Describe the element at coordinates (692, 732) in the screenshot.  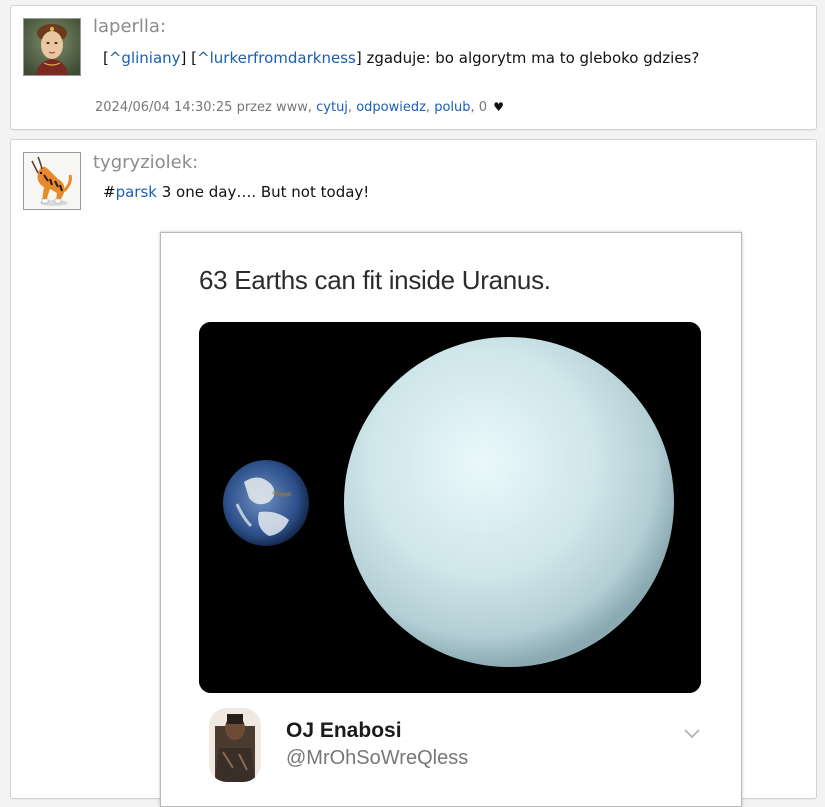
I see `chevron-down-icon` at that location.